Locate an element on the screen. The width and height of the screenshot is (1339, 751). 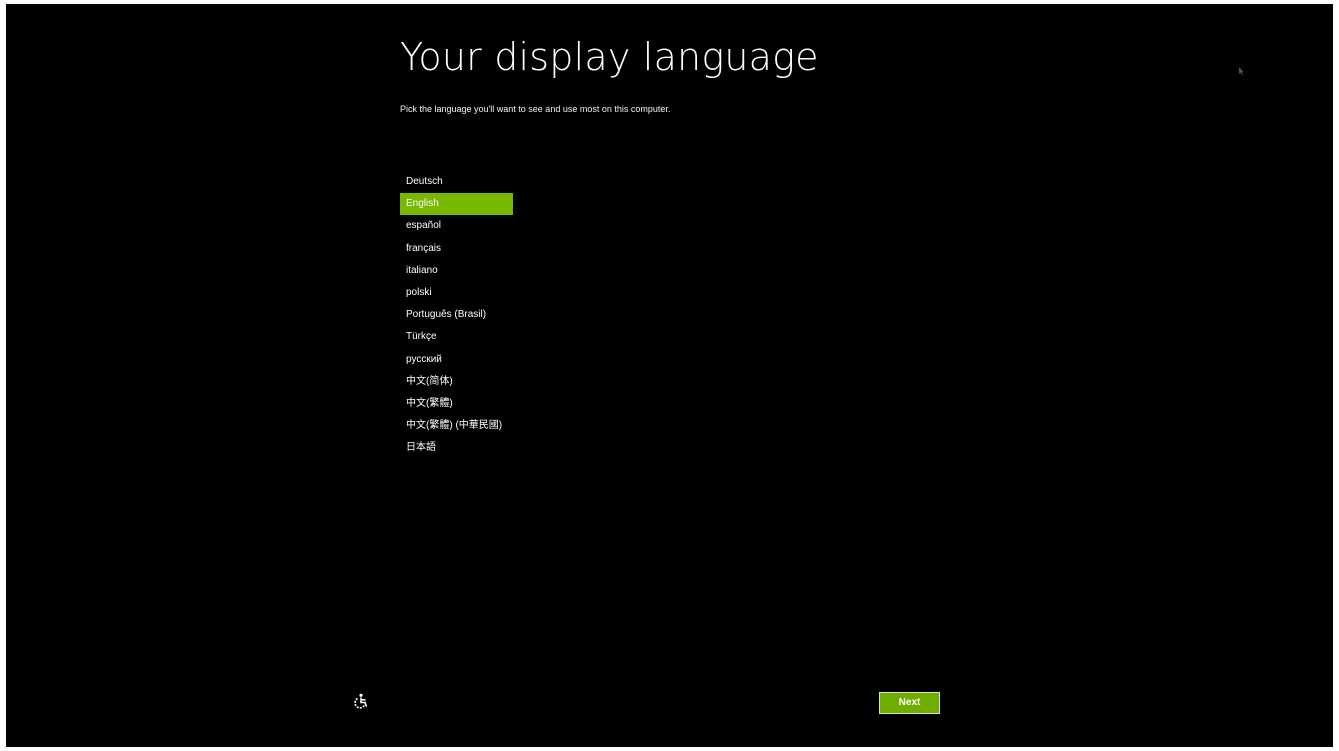
language-item-russian: русский is located at coordinates (456, 360).